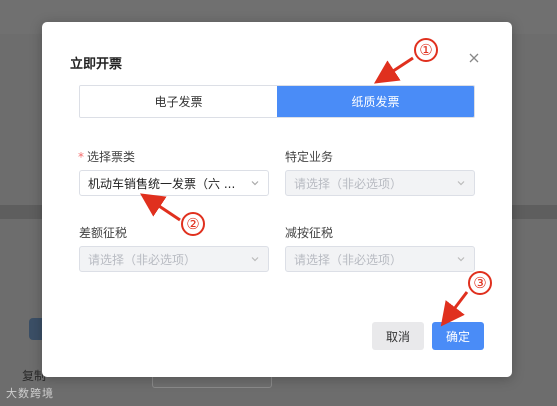 The height and width of the screenshot is (406, 557). Describe the element at coordinates (480, 283) in the screenshot. I see `annotation-3: ③` at that location.